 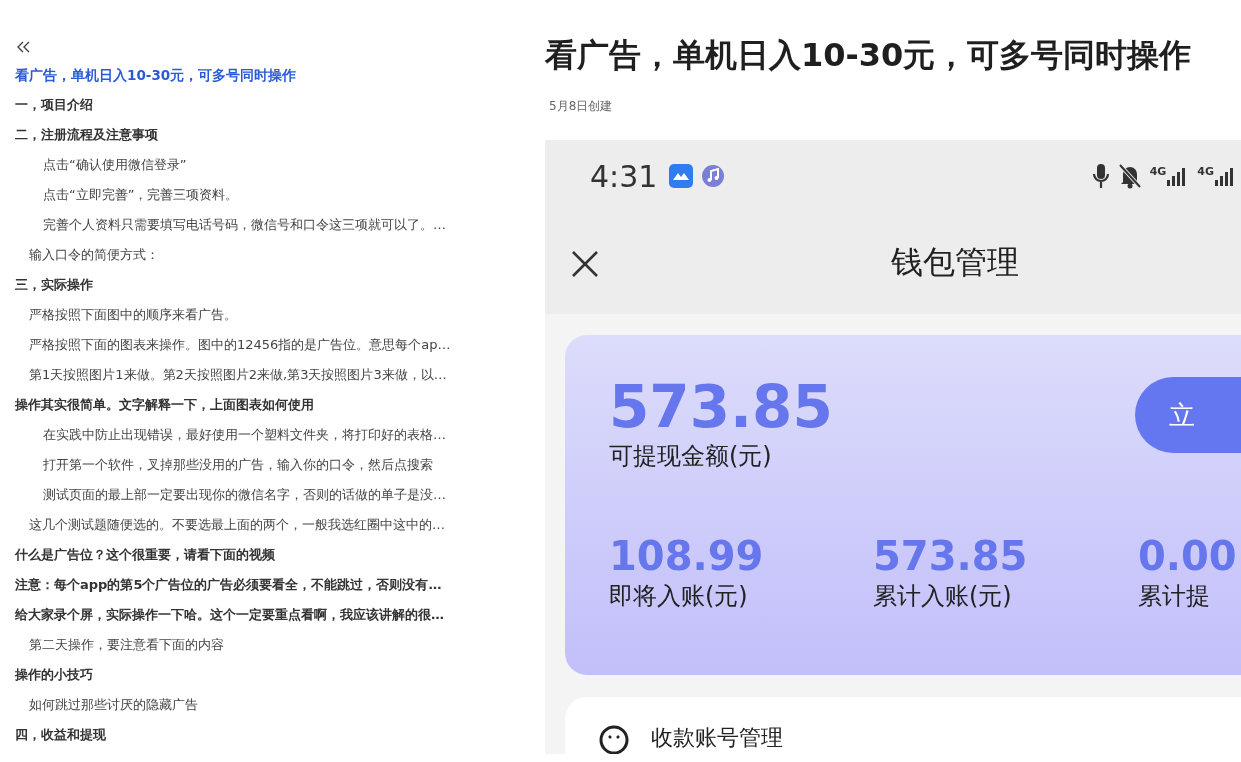 What do you see at coordinates (581, 106) in the screenshot?
I see `created-date: 5月8日创建` at bounding box center [581, 106].